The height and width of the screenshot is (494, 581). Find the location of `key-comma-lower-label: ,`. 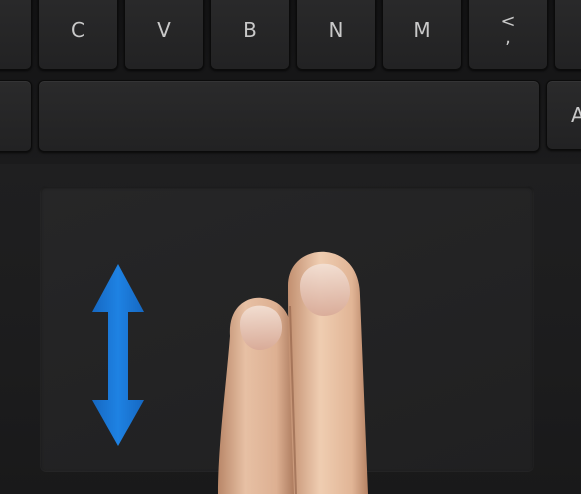

key-comma-lower-label: , is located at coordinates (508, 37).